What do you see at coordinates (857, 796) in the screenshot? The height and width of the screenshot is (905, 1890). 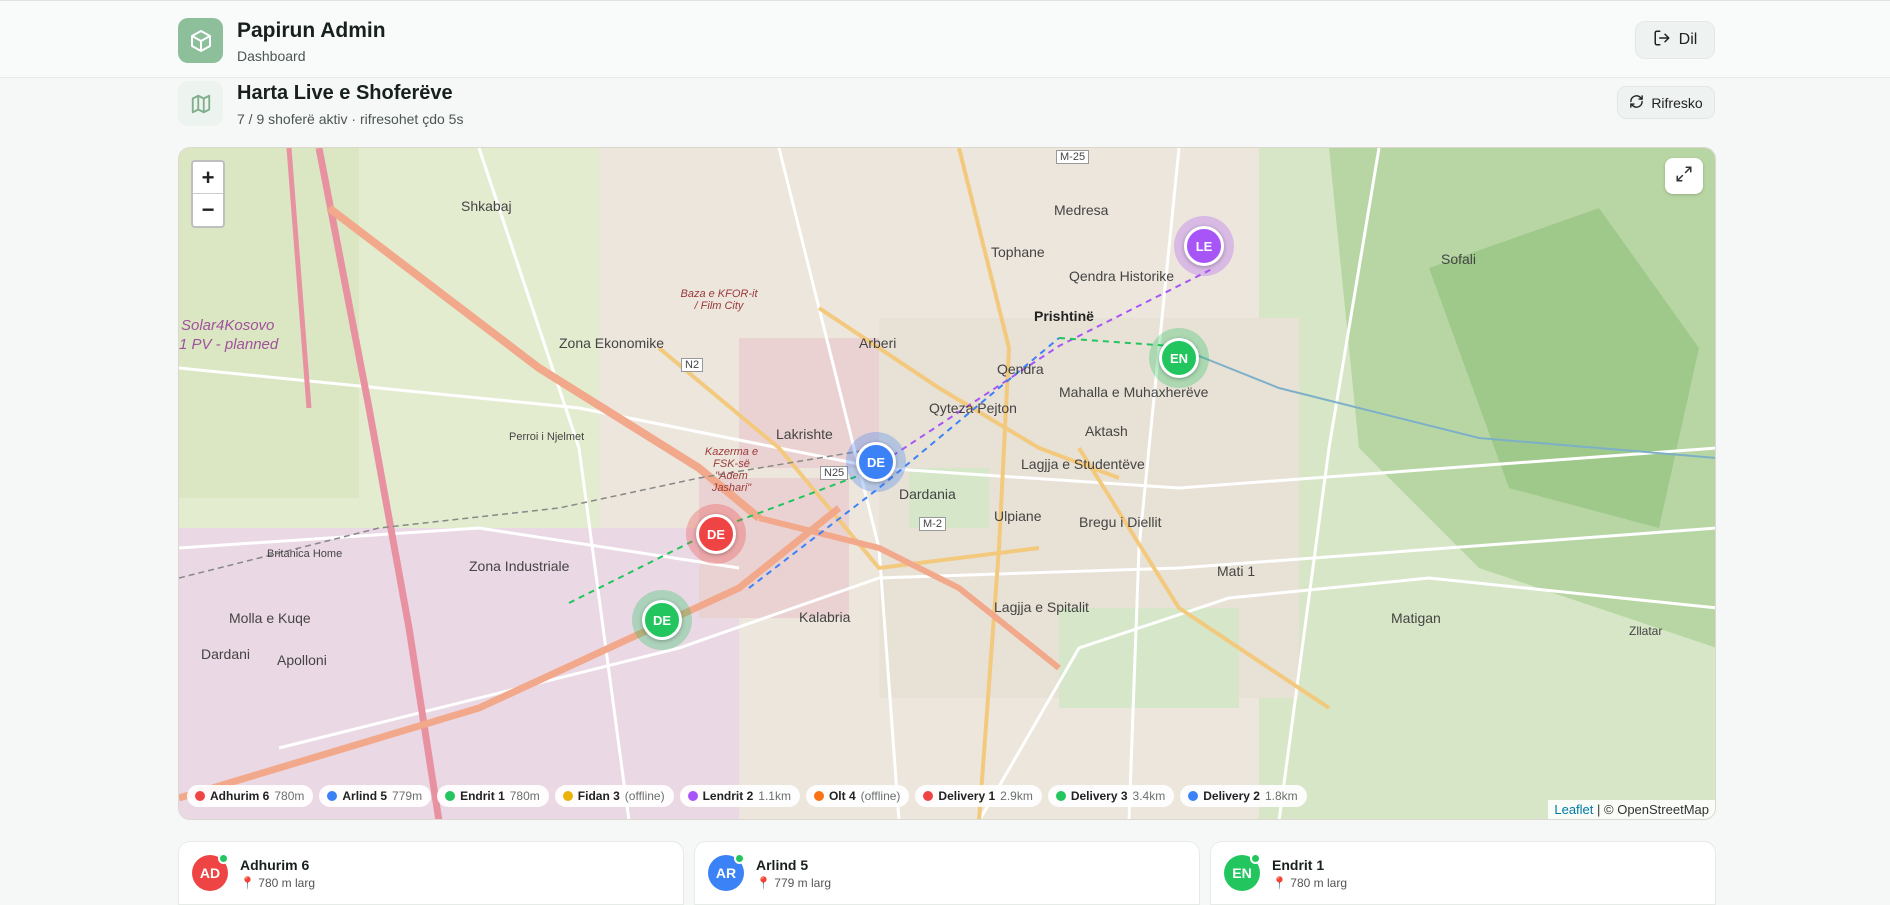 I see `legend-item: Olt 4 (offline)` at bounding box center [857, 796].